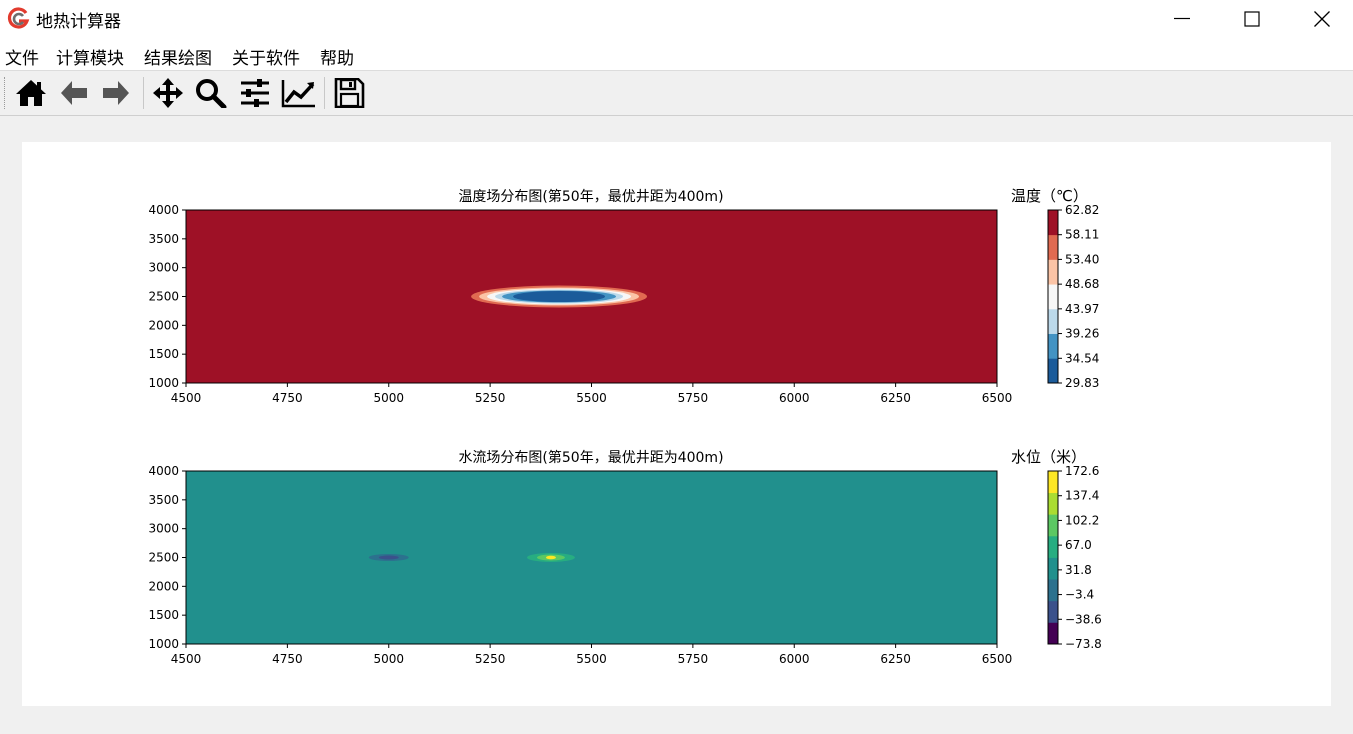 This screenshot has height=734, width=1353. Describe the element at coordinates (1074, 557) in the screenshot. I see `colorbar: 172.6 137.4 102.2 67.0 31.8 −3.4 −38.6 −73.8` at that location.